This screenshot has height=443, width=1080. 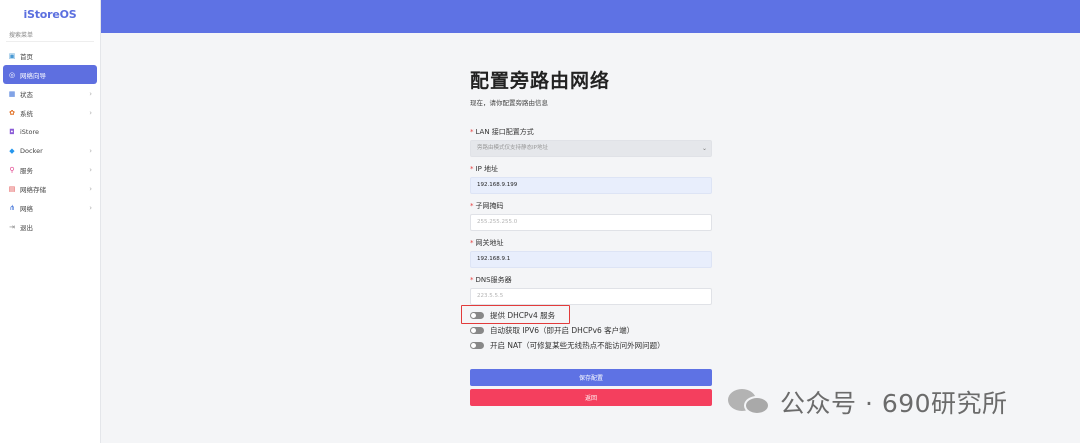 What do you see at coordinates (487, 243) in the screenshot?
I see `field-label: * 网关地址` at bounding box center [487, 243].